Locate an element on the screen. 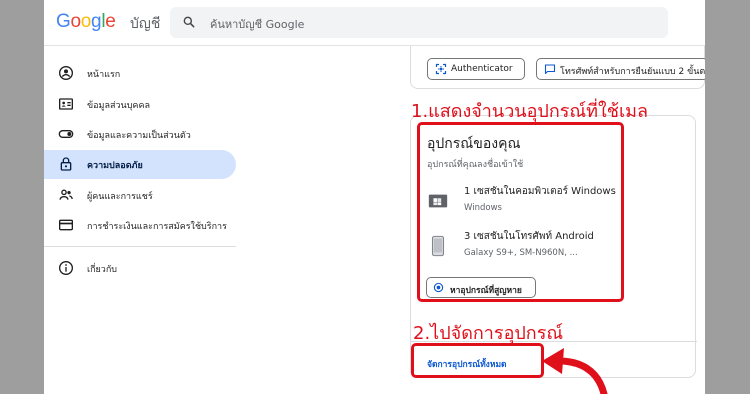 This screenshot has width=750, height=394. app-header: Google บัญชี ค้นหาบัญชี Google is located at coordinates (374, 23).